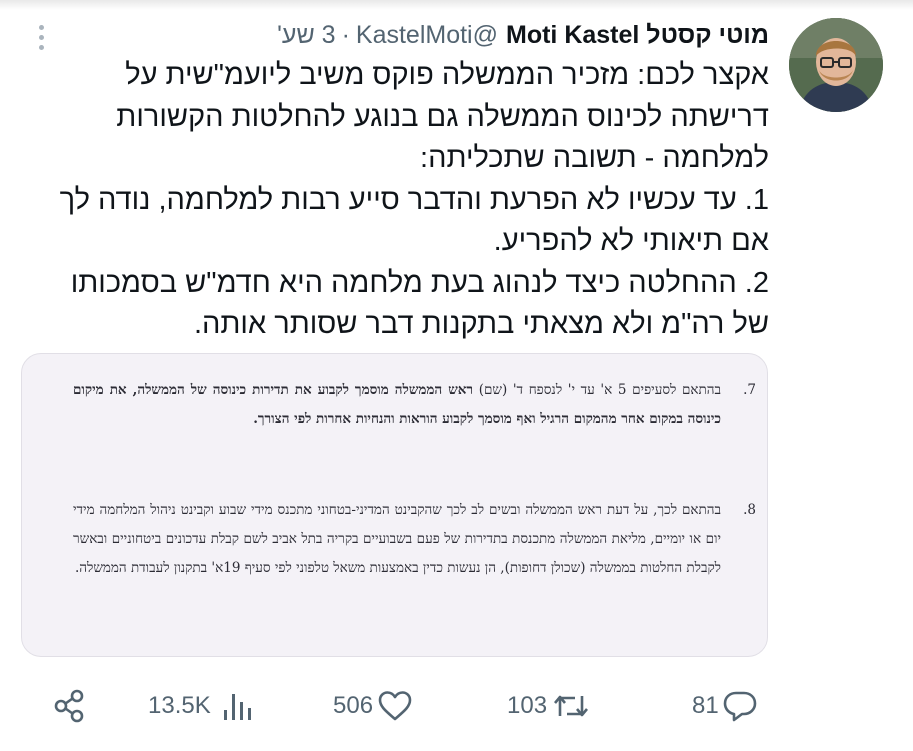  What do you see at coordinates (456, 706) in the screenshot?
I see `tweet-actions: 13.5K 506 103 81` at bounding box center [456, 706].